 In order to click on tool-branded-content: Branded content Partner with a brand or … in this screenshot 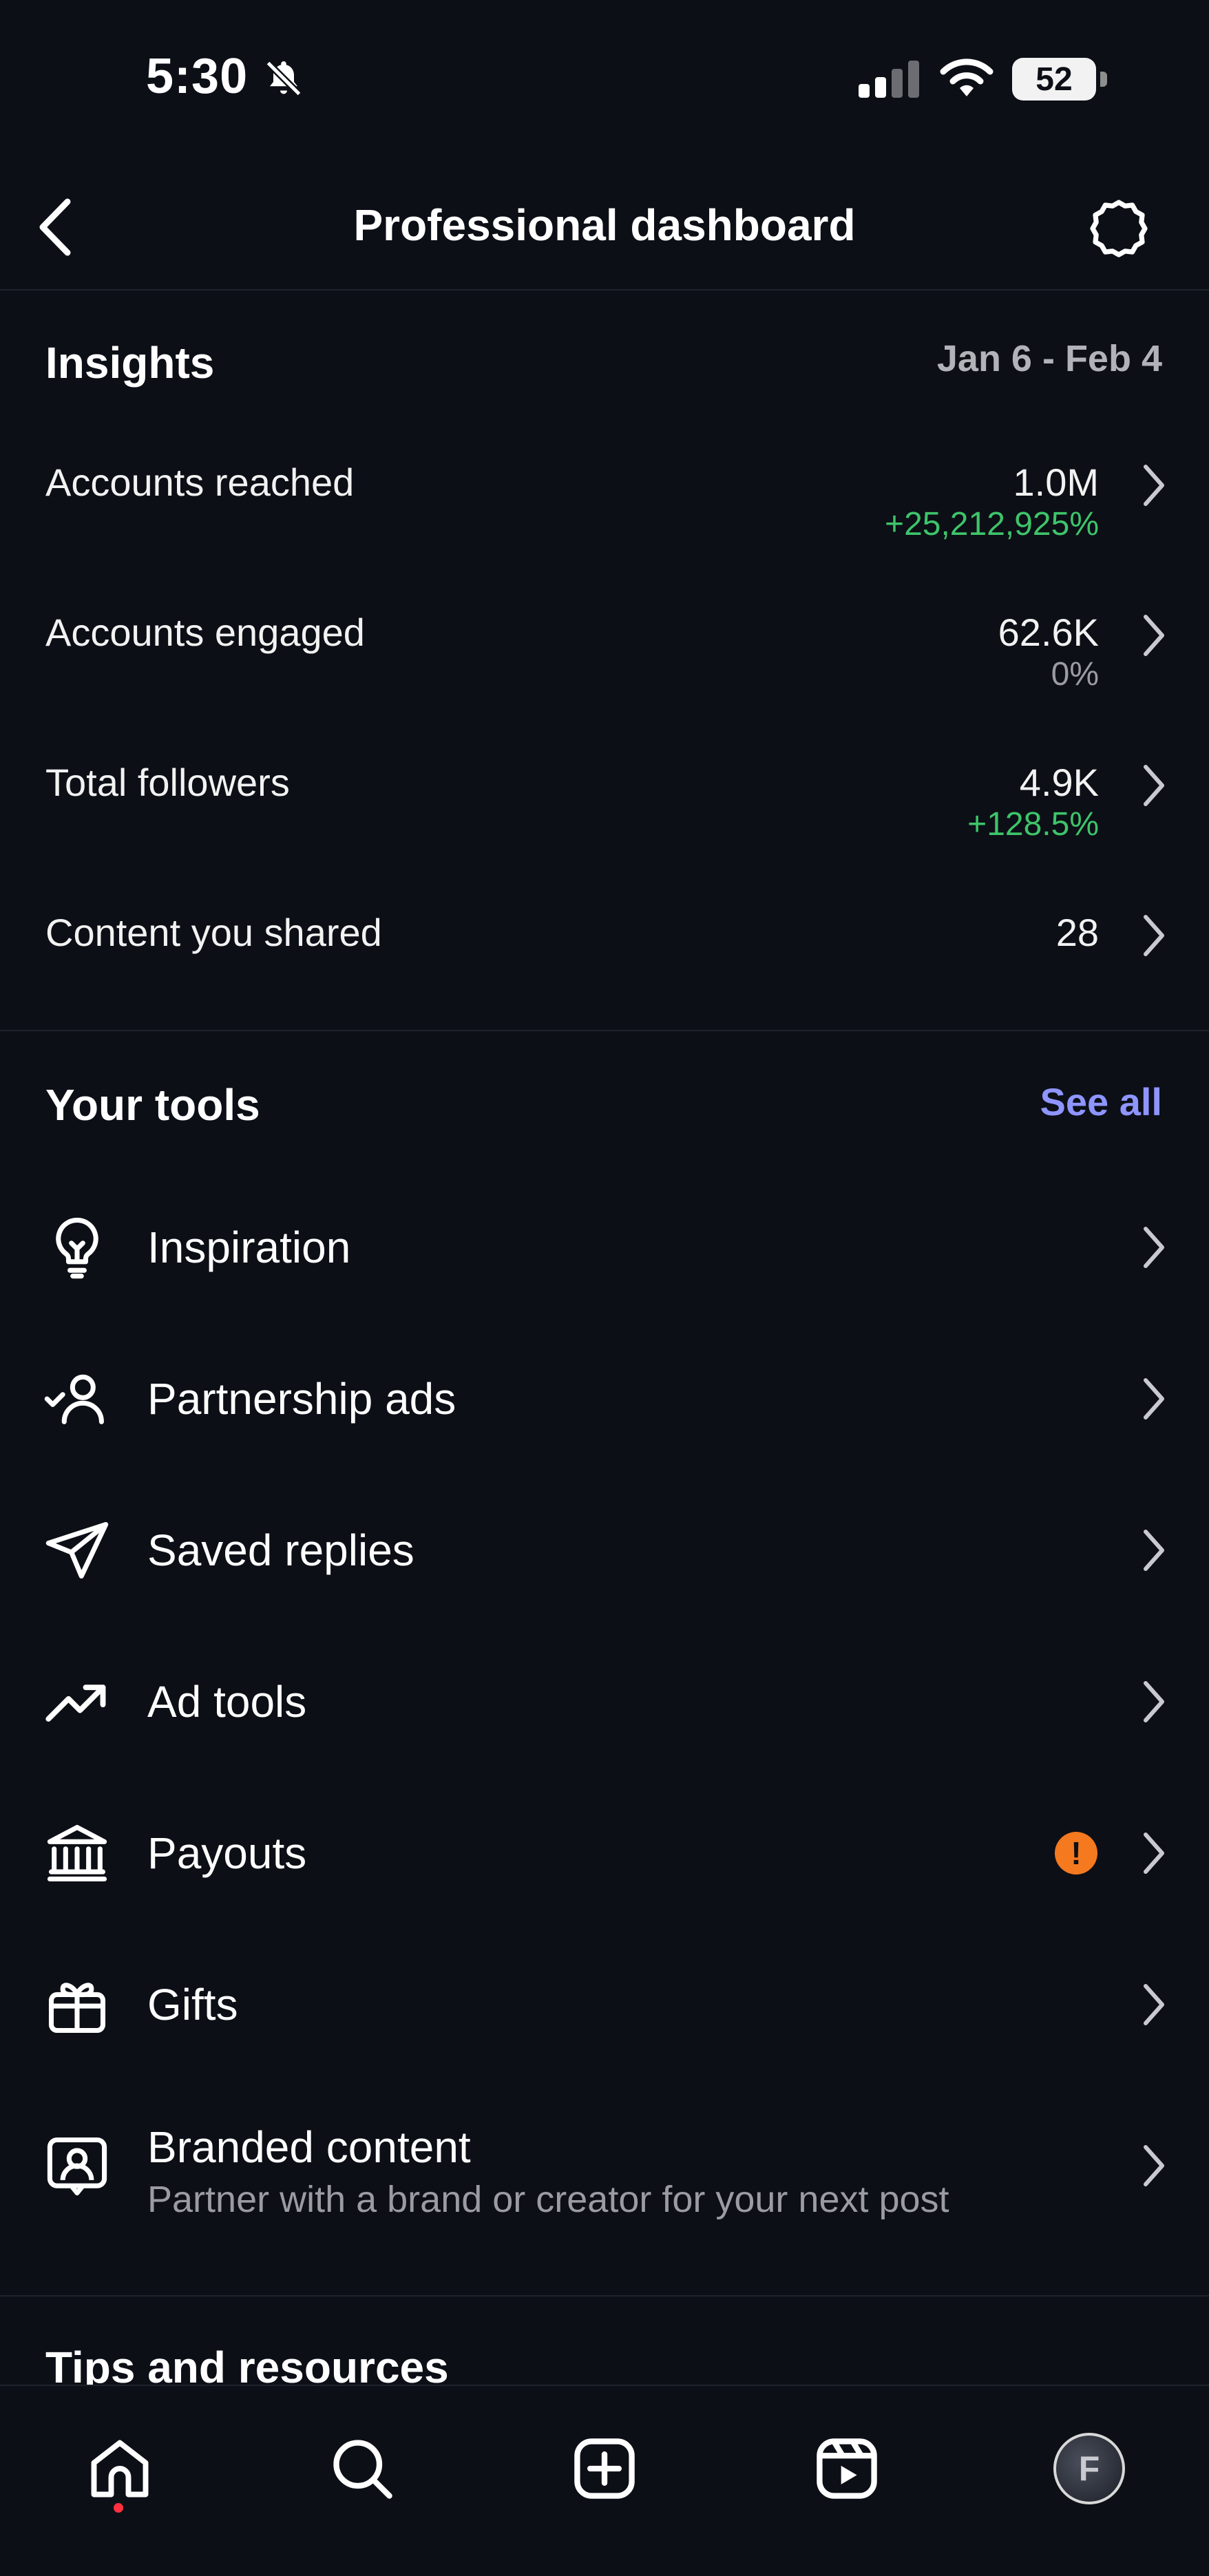, I will do `click(604, 2165)`.